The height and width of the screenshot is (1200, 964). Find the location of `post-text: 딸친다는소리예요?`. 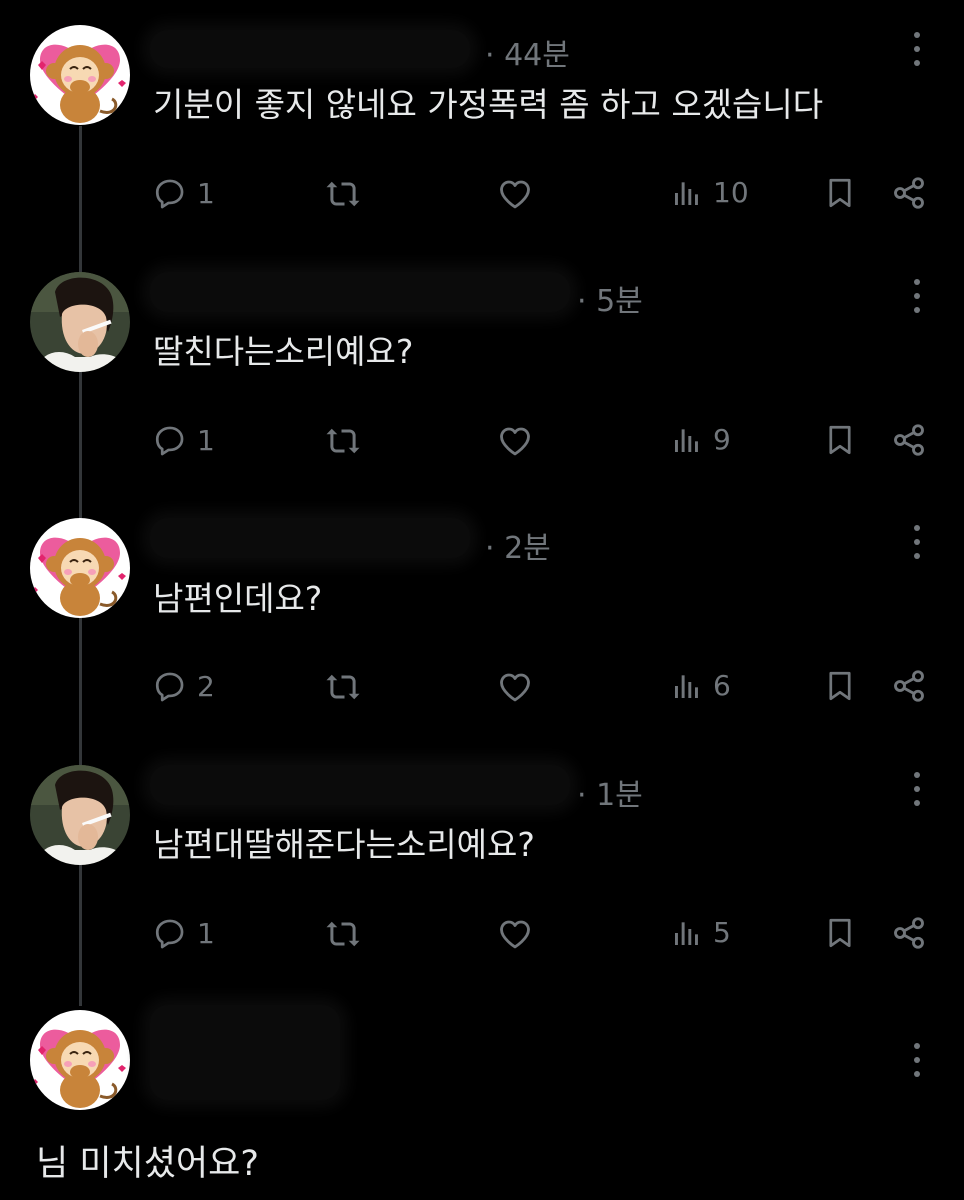

post-text: 딸친다는소리예요? is located at coordinates (283, 351).